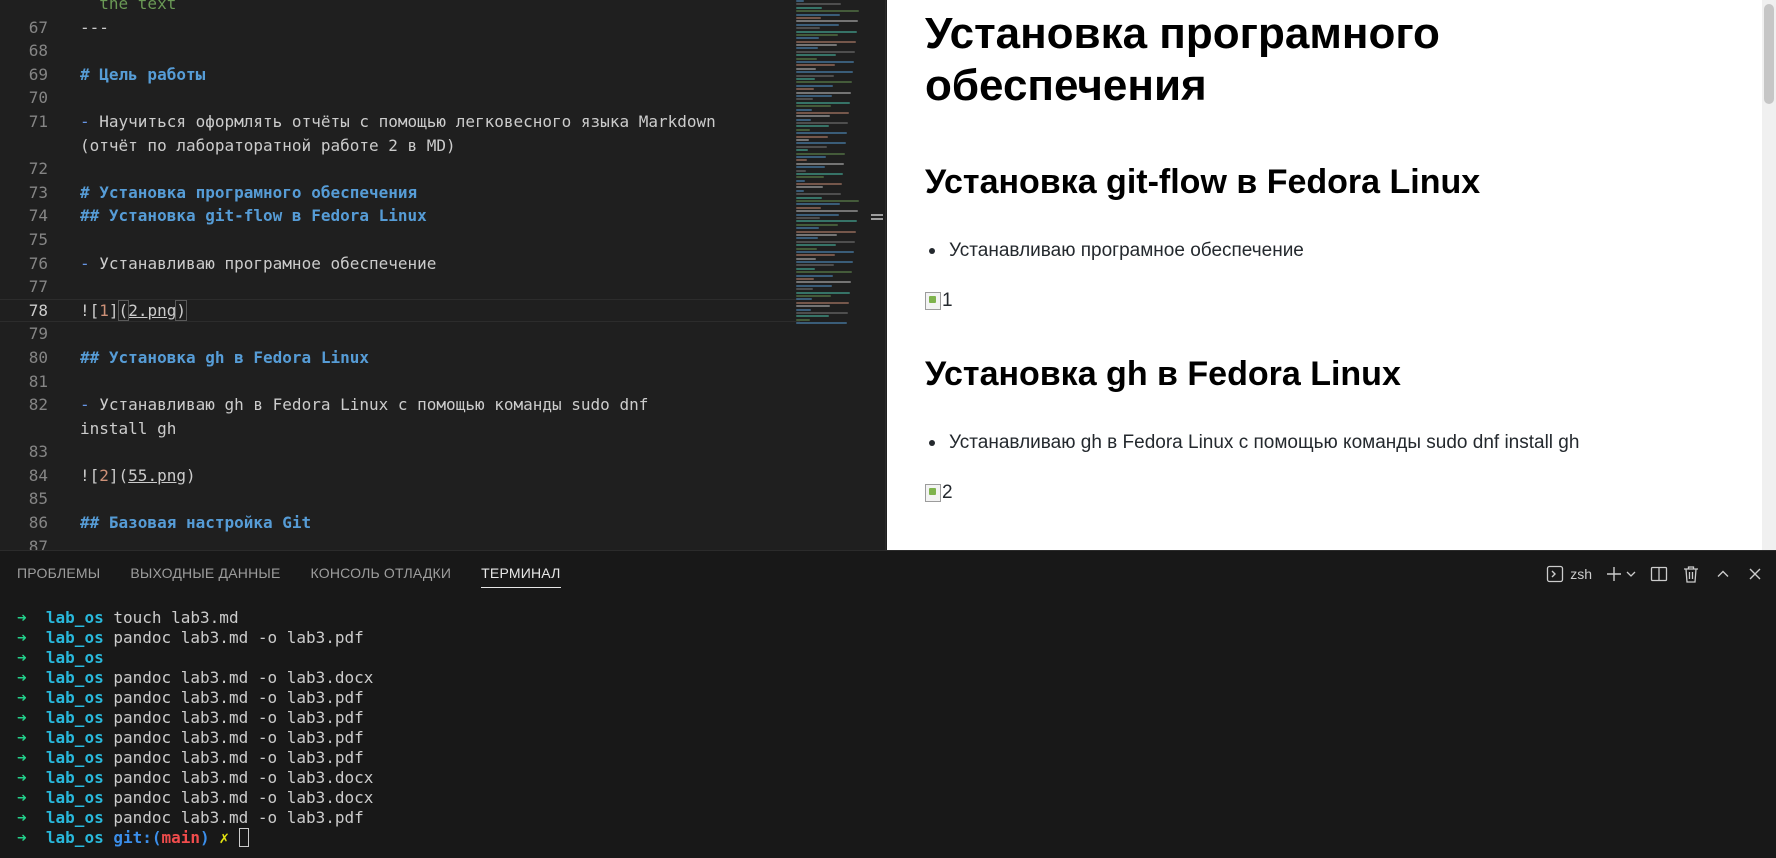 This screenshot has height=858, width=1776. Describe the element at coordinates (1569, 574) in the screenshot. I see `shell-selector: zsh` at that location.